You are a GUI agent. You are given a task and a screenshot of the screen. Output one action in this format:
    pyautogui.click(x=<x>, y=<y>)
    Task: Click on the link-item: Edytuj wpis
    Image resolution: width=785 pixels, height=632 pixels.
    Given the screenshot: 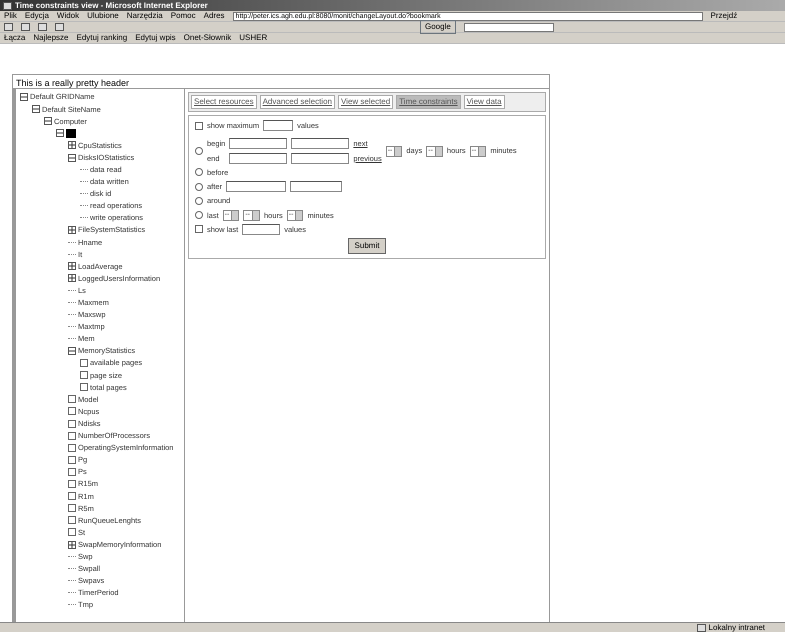 What is the action you would take?
    pyautogui.click(x=155, y=38)
    